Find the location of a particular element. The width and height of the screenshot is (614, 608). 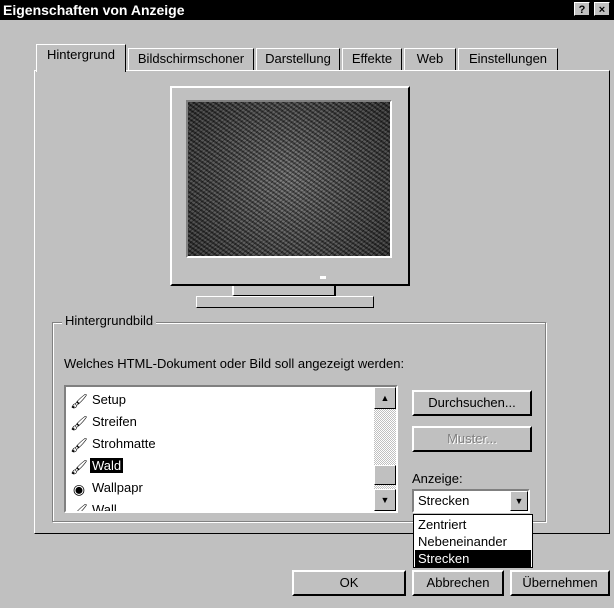

tab-effekte: Effekte is located at coordinates (372, 59).